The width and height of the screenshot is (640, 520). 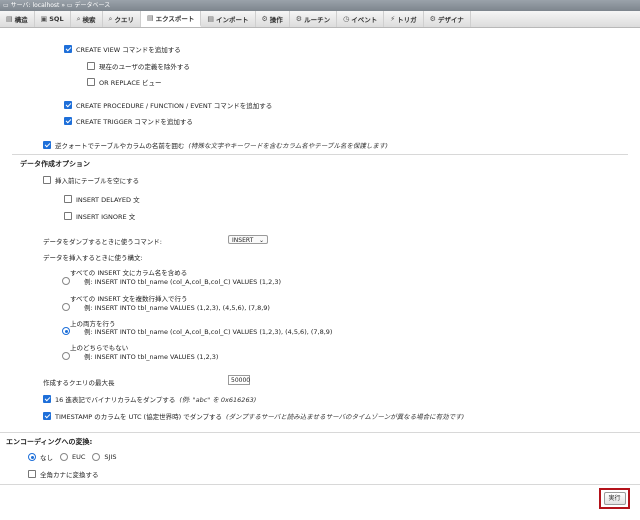 What do you see at coordinates (32, 474) in the screenshot?
I see `kana-checkbox` at bounding box center [32, 474].